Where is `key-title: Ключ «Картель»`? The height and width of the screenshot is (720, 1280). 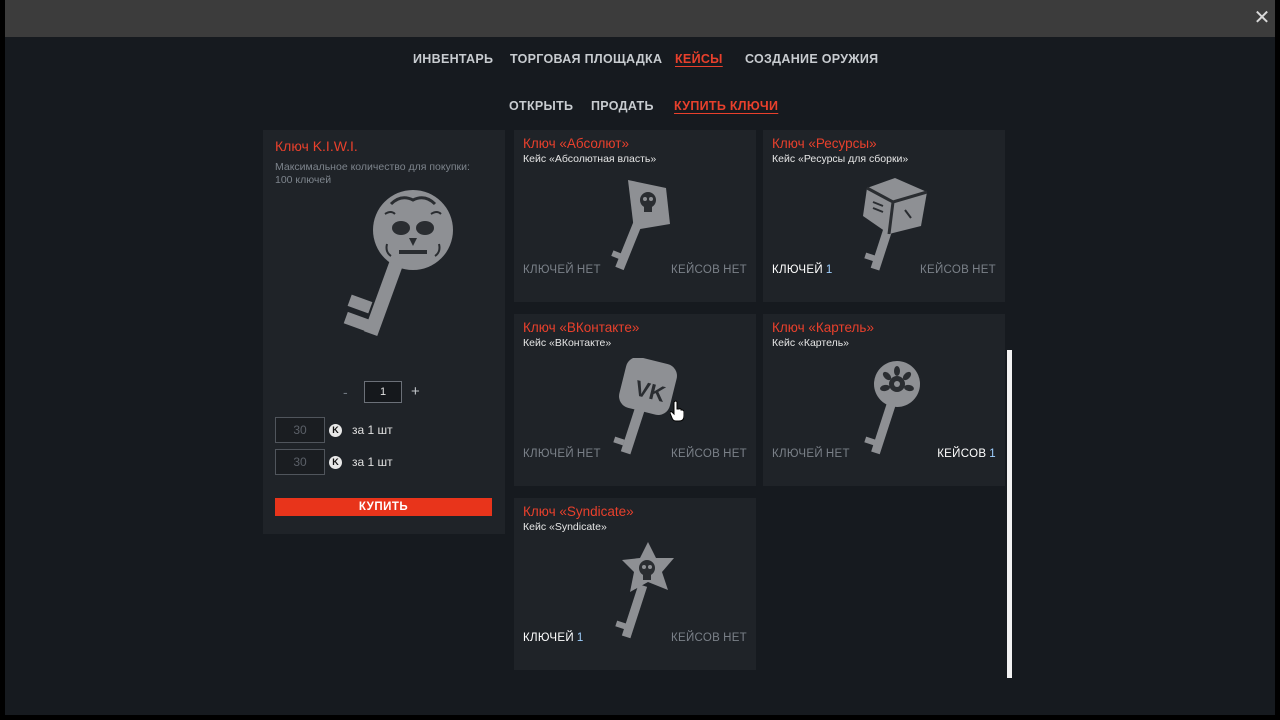
key-title: Ключ «Картель» is located at coordinates (823, 327).